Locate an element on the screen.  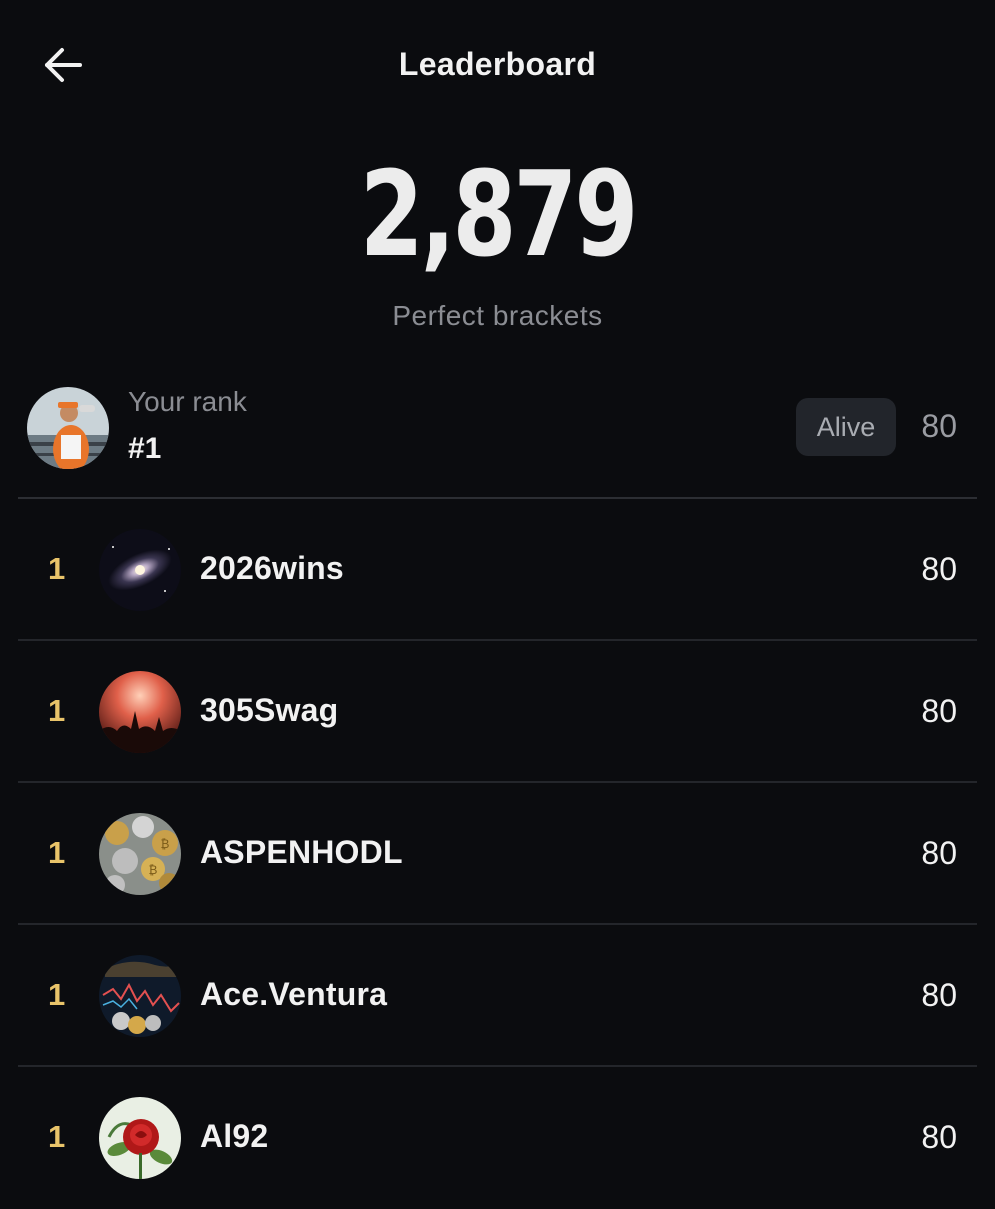
concert-crowd-avatar is located at coordinates (140, 712).